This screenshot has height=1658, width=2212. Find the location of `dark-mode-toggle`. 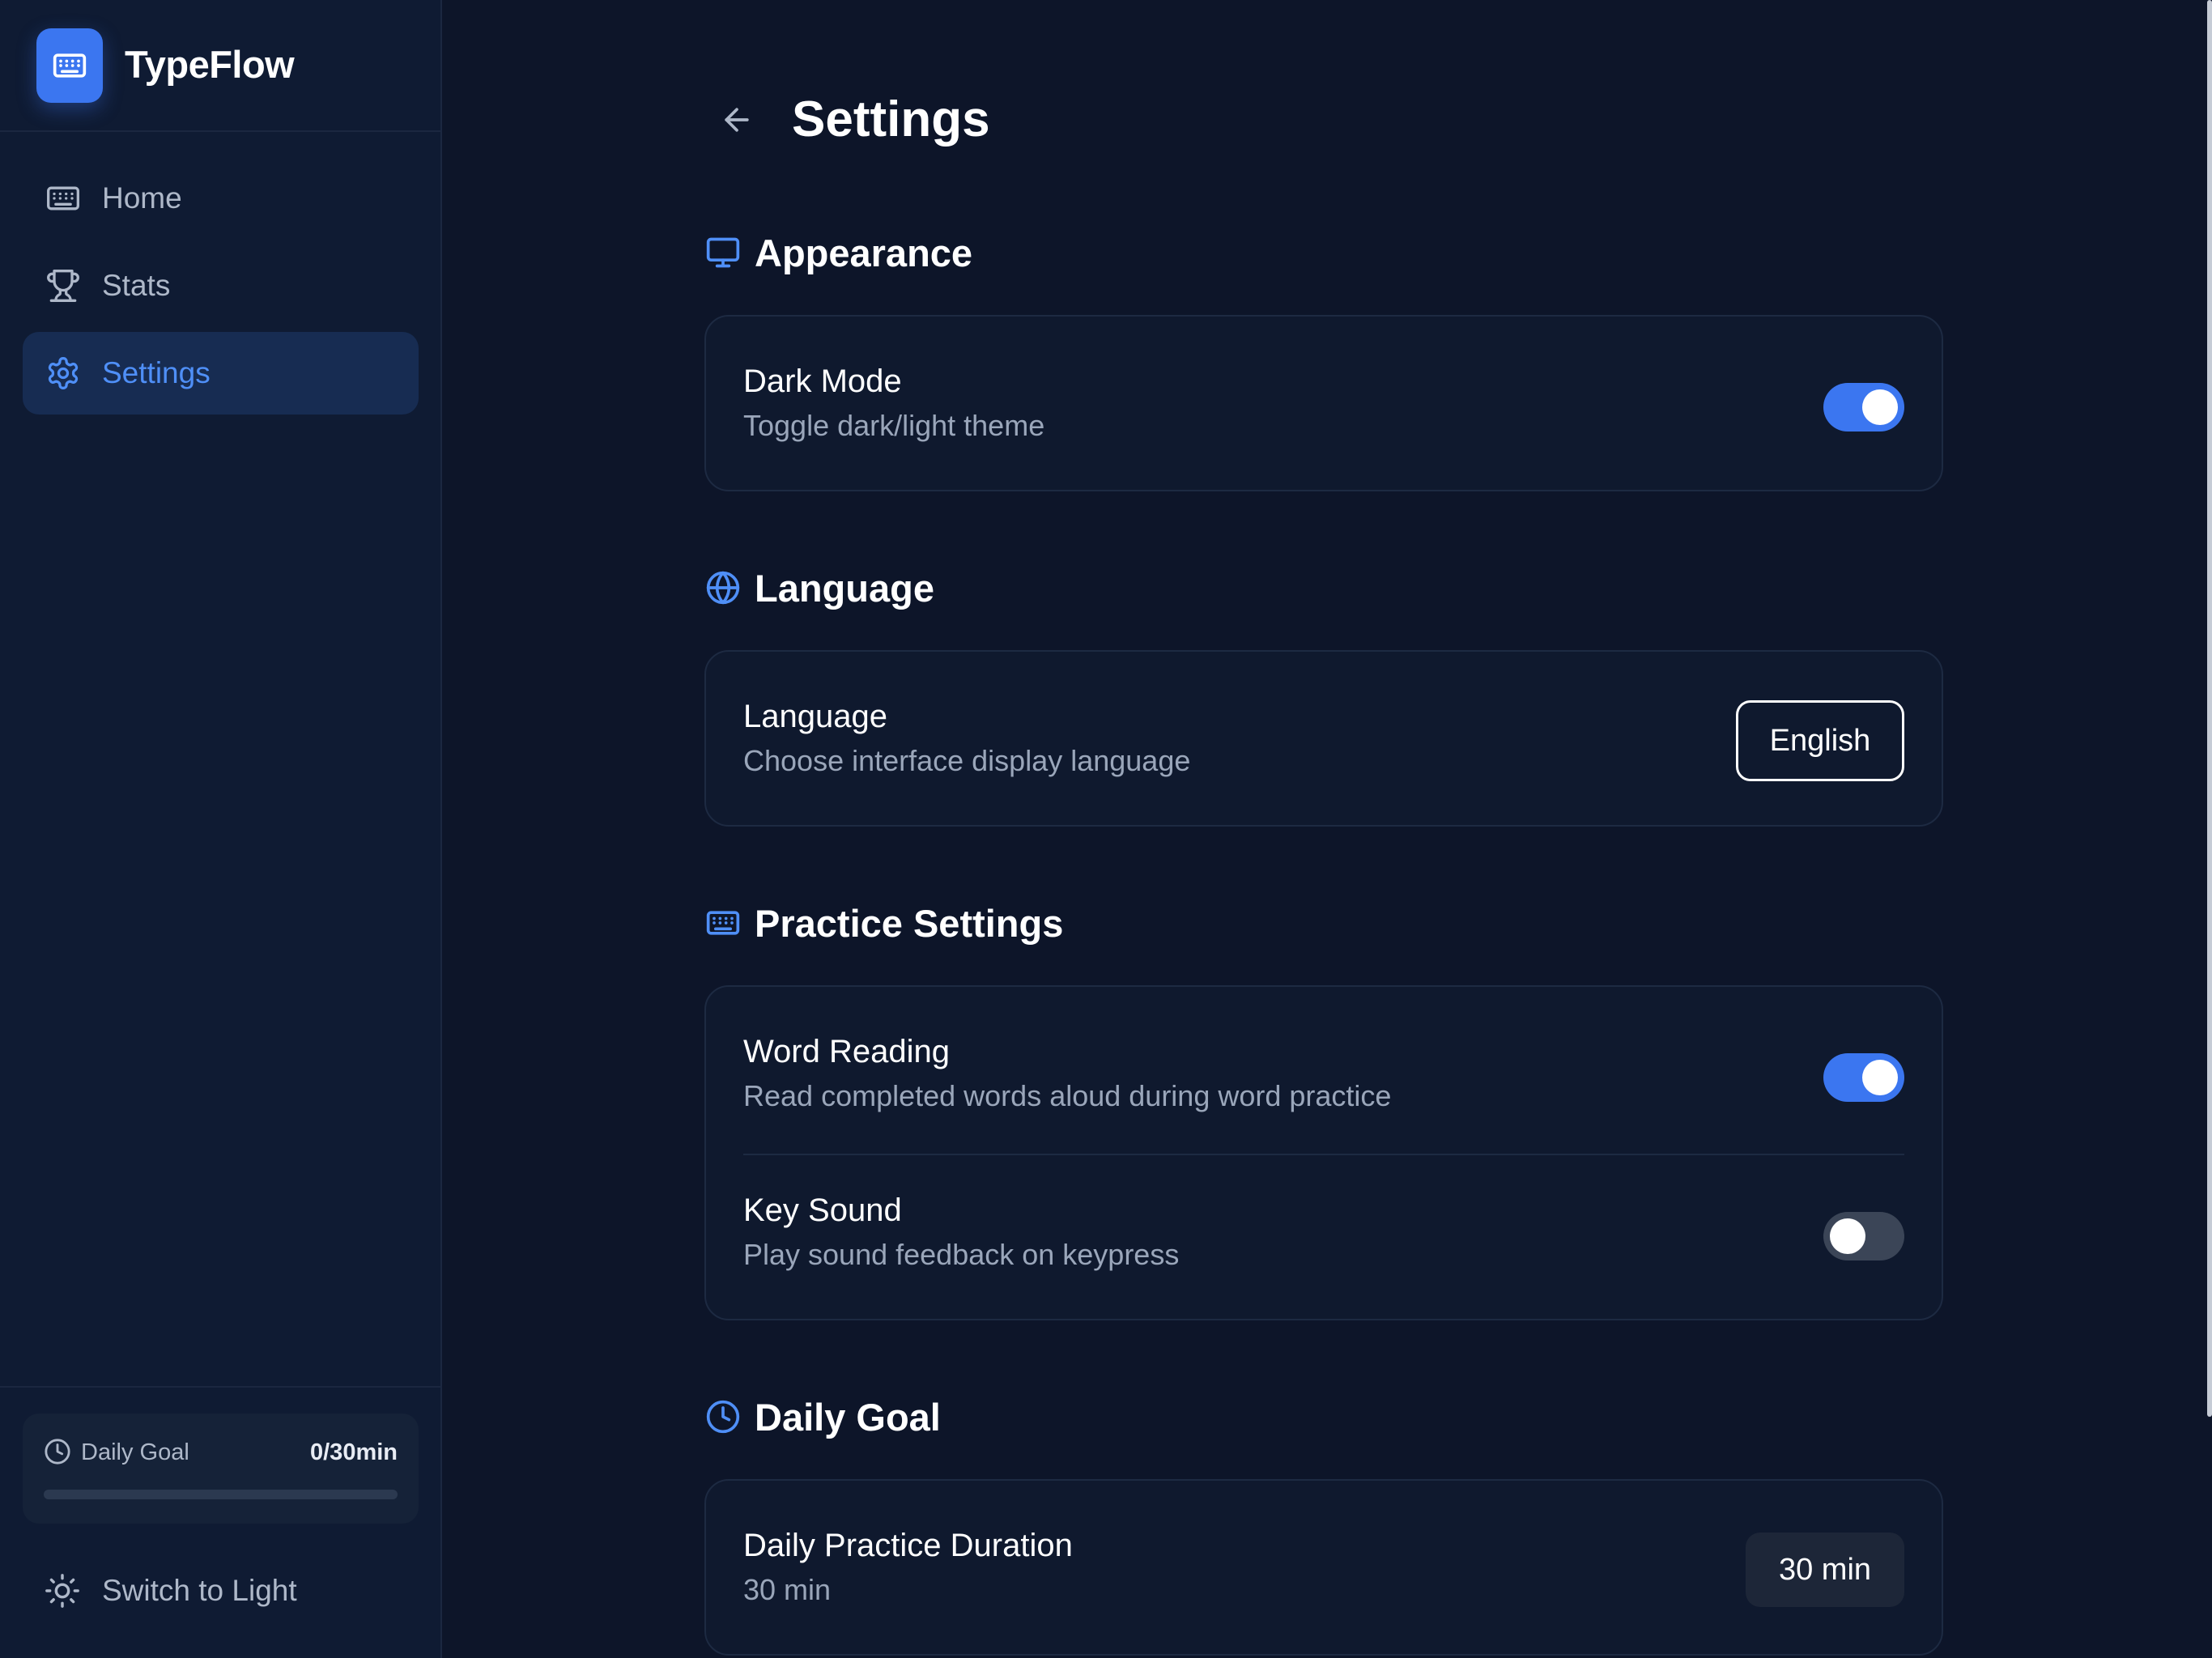

dark-mode-toggle is located at coordinates (1863, 407).